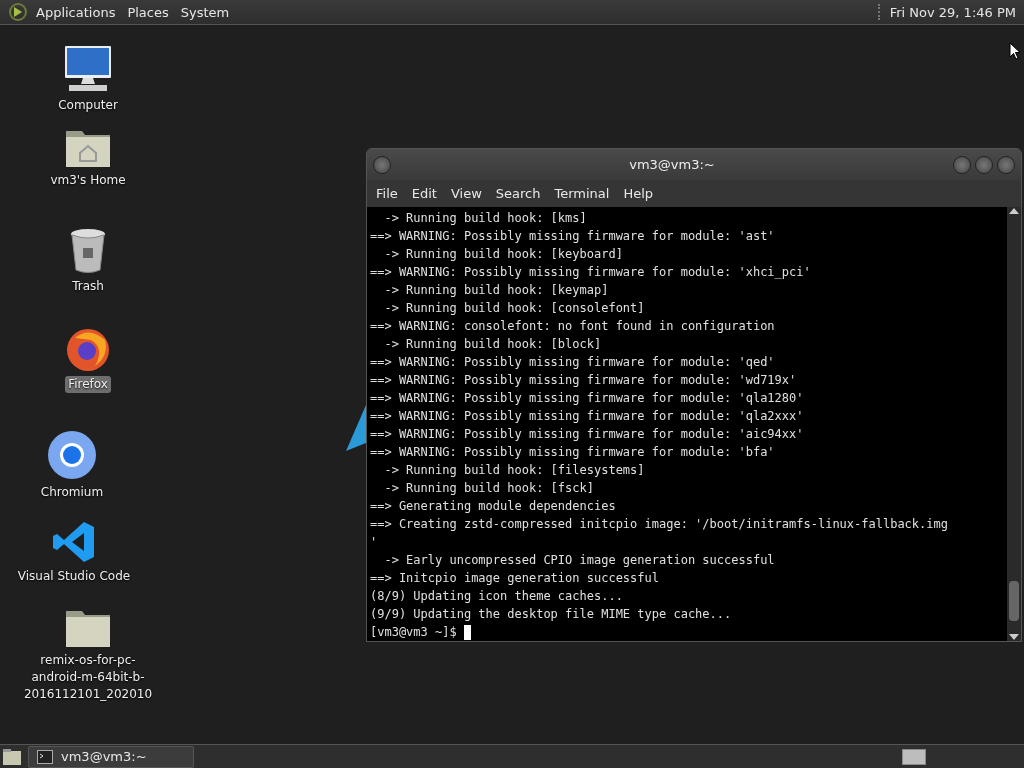  Describe the element at coordinates (88, 677) in the screenshot. I see `desktop-icon-label: remix-os-for-pc-android-m-64bit-b-2016112101_202010` at that location.